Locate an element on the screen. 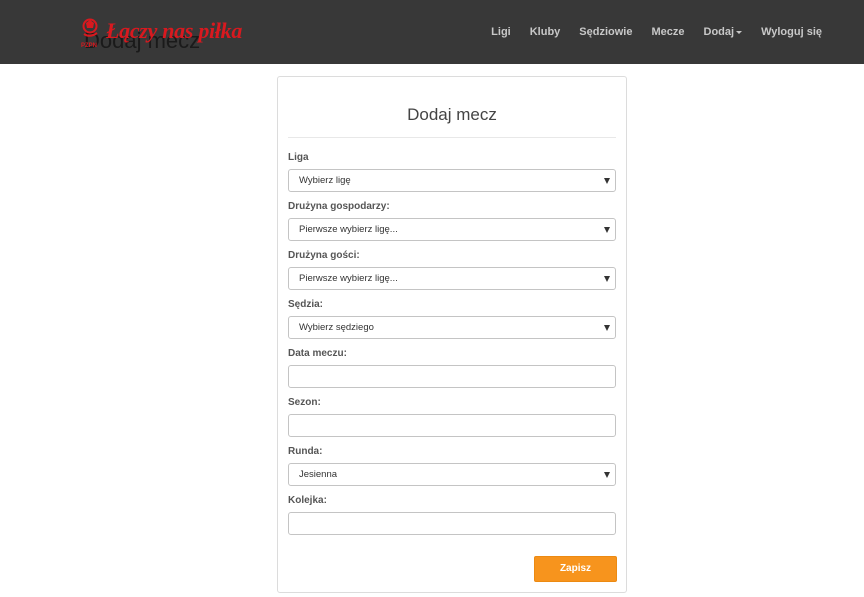  field-season: Sezon: is located at coordinates (452, 417).